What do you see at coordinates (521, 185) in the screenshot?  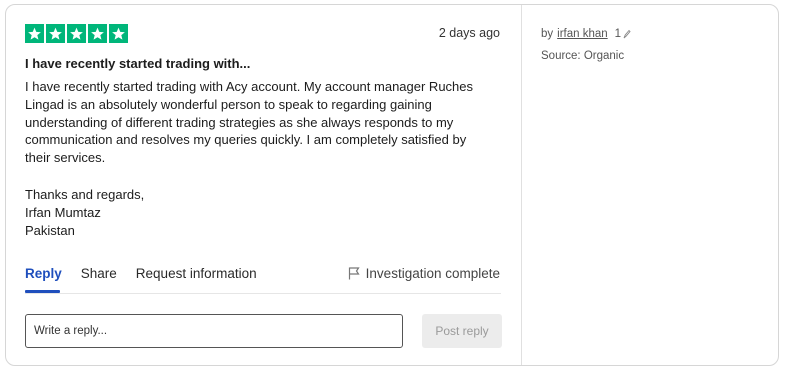 I see `card-divider` at bounding box center [521, 185].